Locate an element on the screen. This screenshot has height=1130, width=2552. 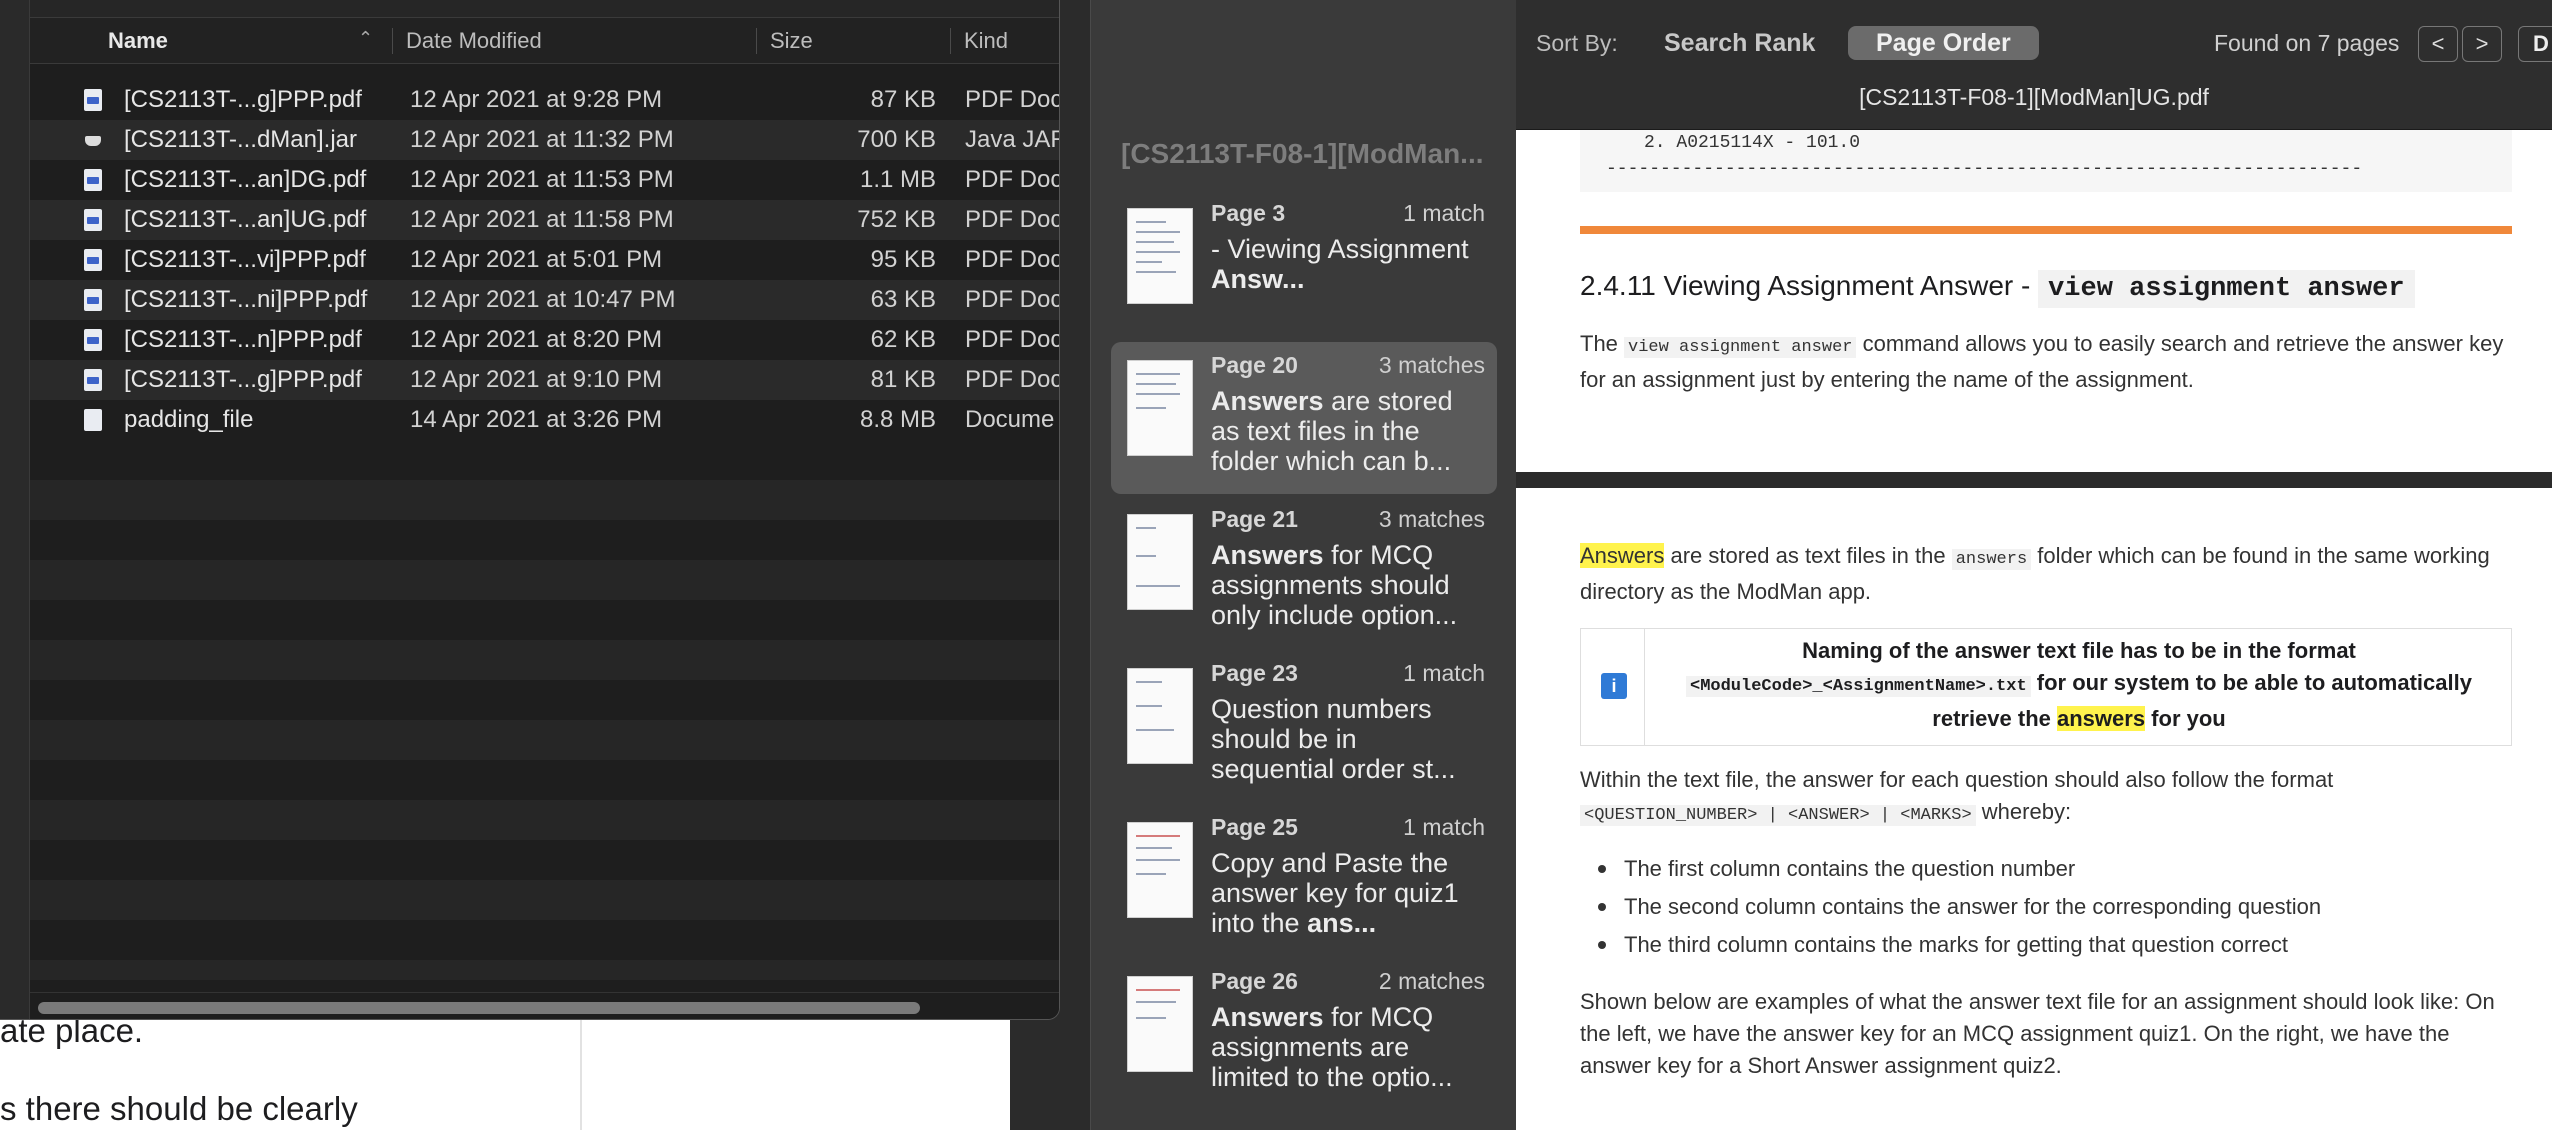
section-divider is located at coordinates (2046, 230).